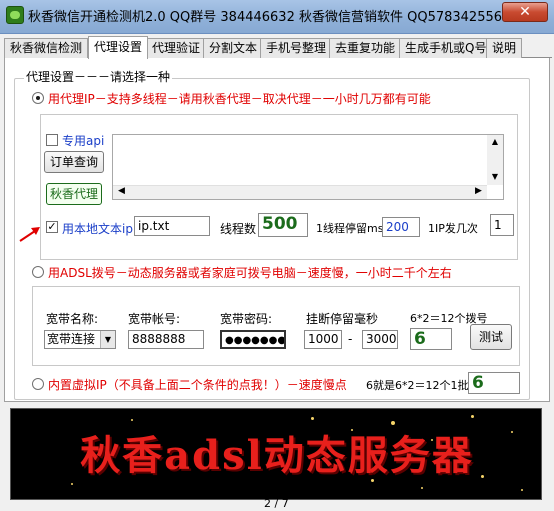 The width and height of the screenshot is (554, 511). Describe the element at coordinates (46, 48) in the screenshot. I see `tab-wechat-check: 秋香微信检测` at that location.